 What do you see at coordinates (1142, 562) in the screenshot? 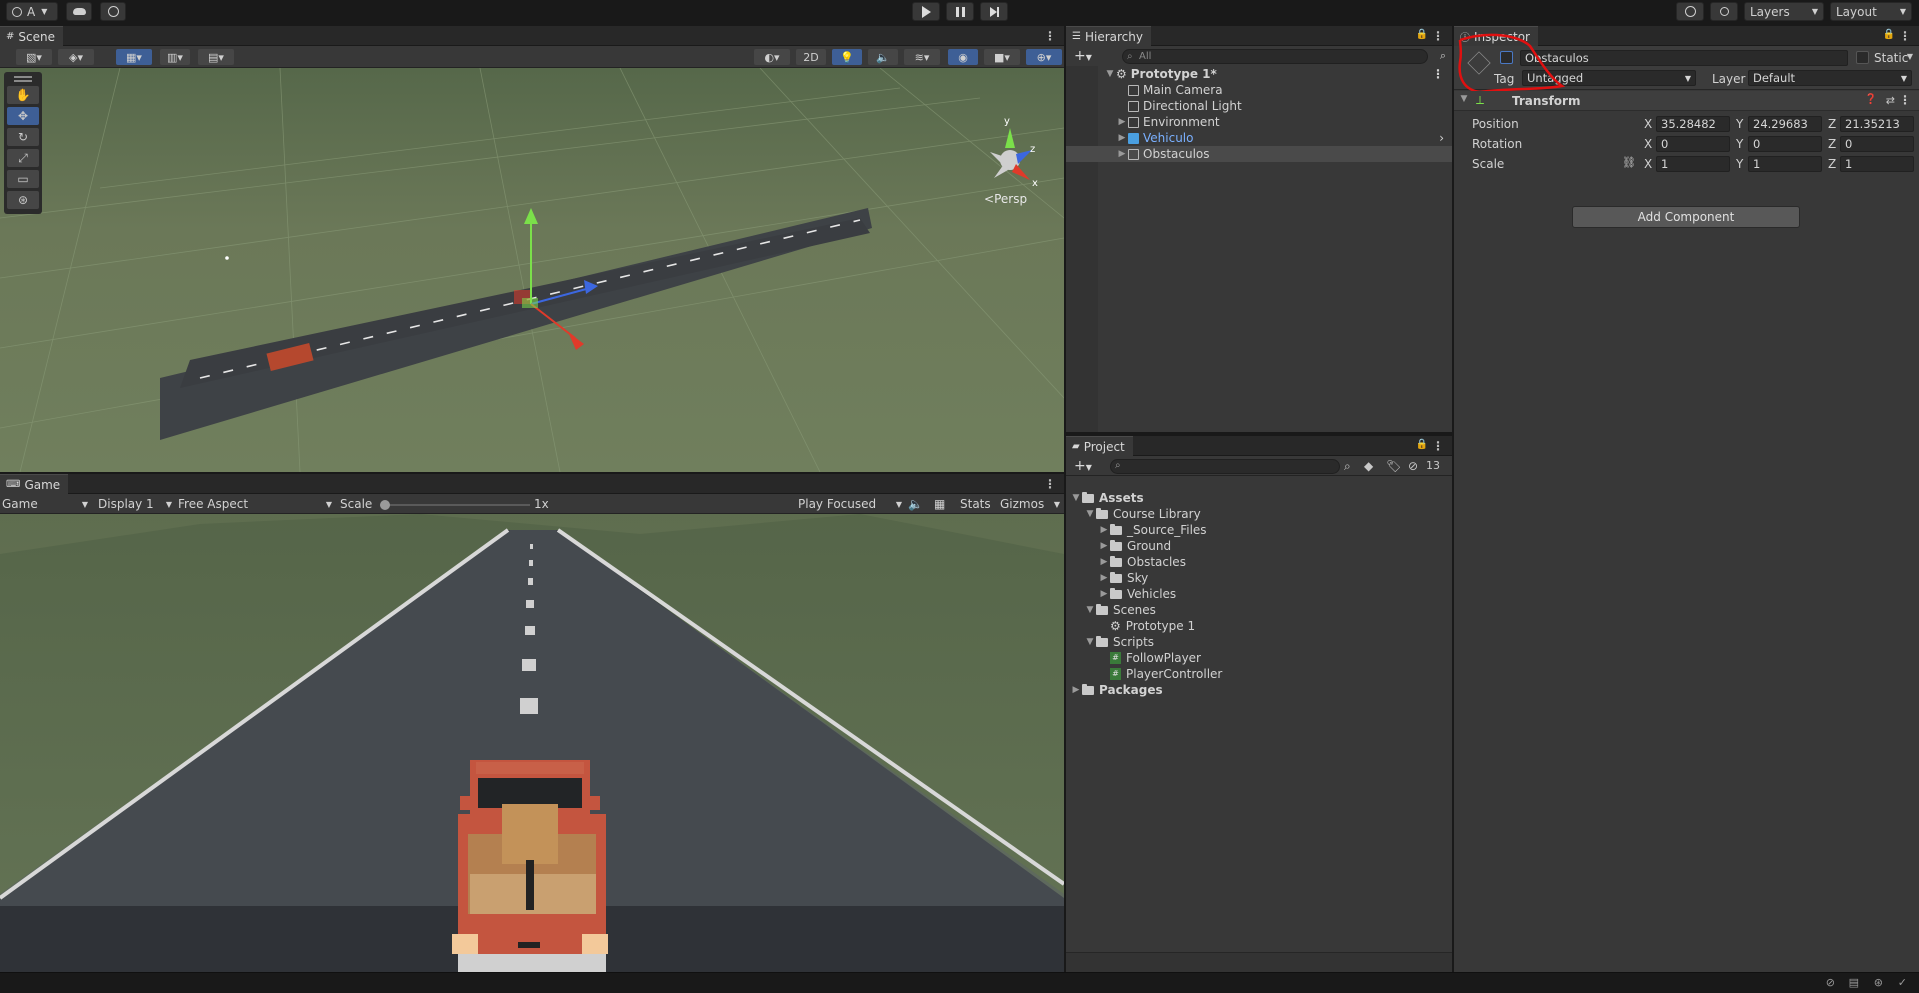
I see `tree-item-obstacles: ▶ Obstacles` at bounding box center [1142, 562].